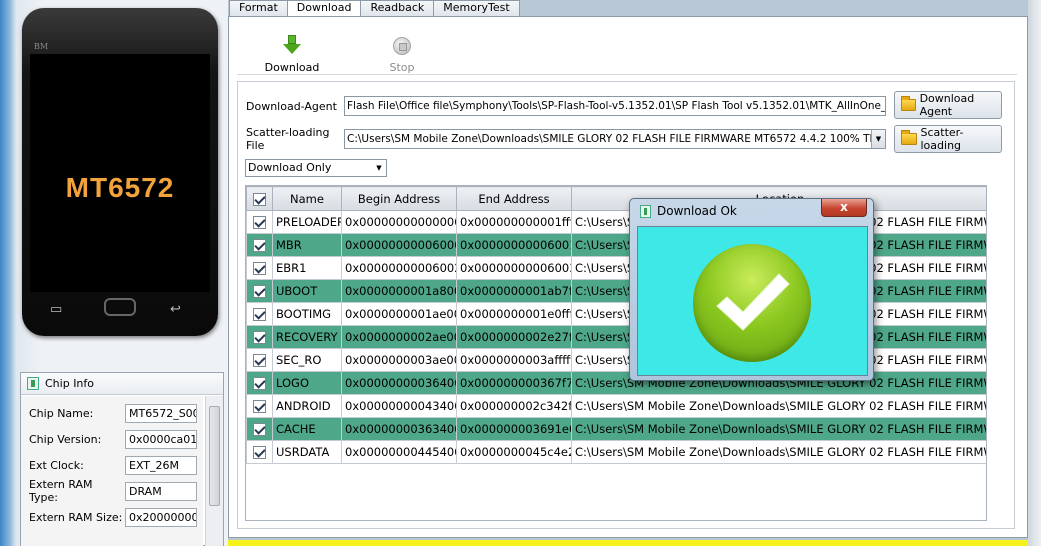 The height and width of the screenshot is (546, 1041). I want to click on toolbar: Download Stop, so click(627, 48).